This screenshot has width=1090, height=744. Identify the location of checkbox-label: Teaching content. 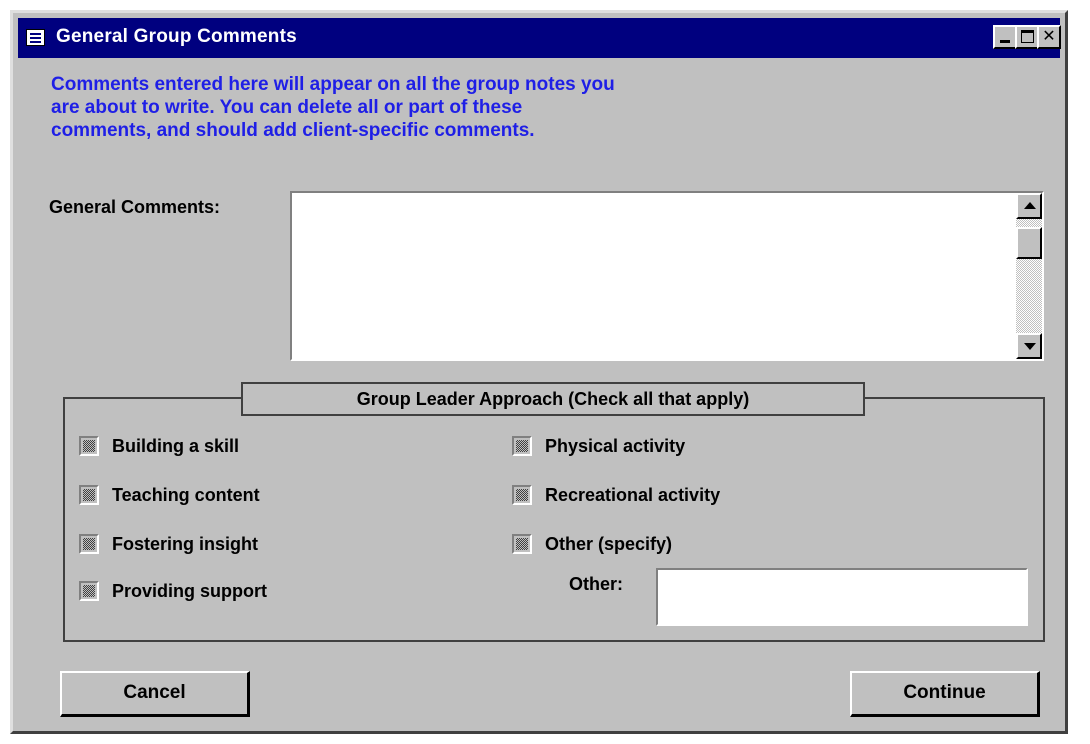
(186, 494).